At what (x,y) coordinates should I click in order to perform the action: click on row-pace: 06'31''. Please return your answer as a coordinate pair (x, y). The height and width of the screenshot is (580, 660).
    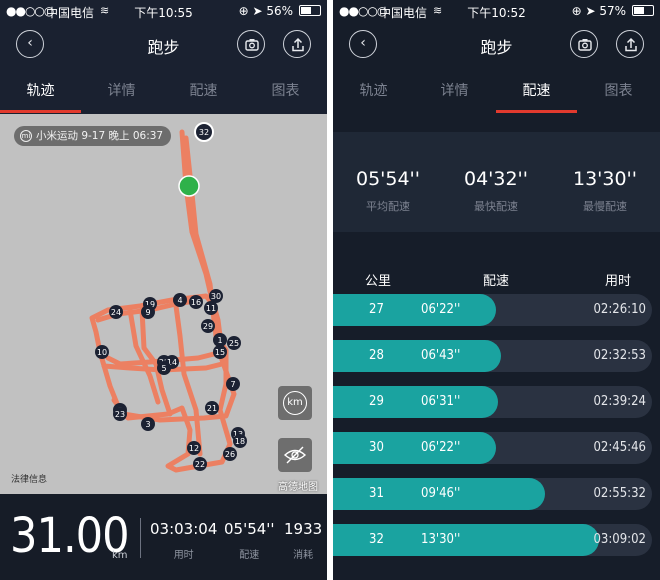
    Looking at the image, I should click on (441, 401).